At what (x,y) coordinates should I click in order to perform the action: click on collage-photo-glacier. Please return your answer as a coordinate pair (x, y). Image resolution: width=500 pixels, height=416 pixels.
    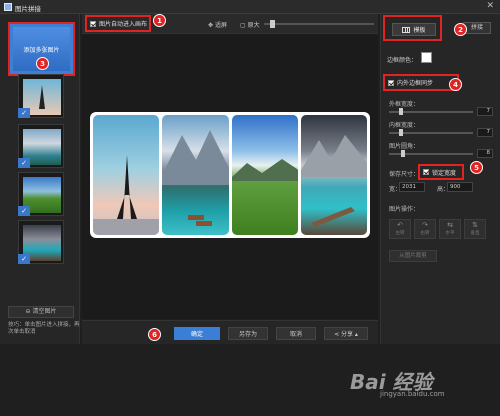
    Looking at the image, I should click on (333, 175).